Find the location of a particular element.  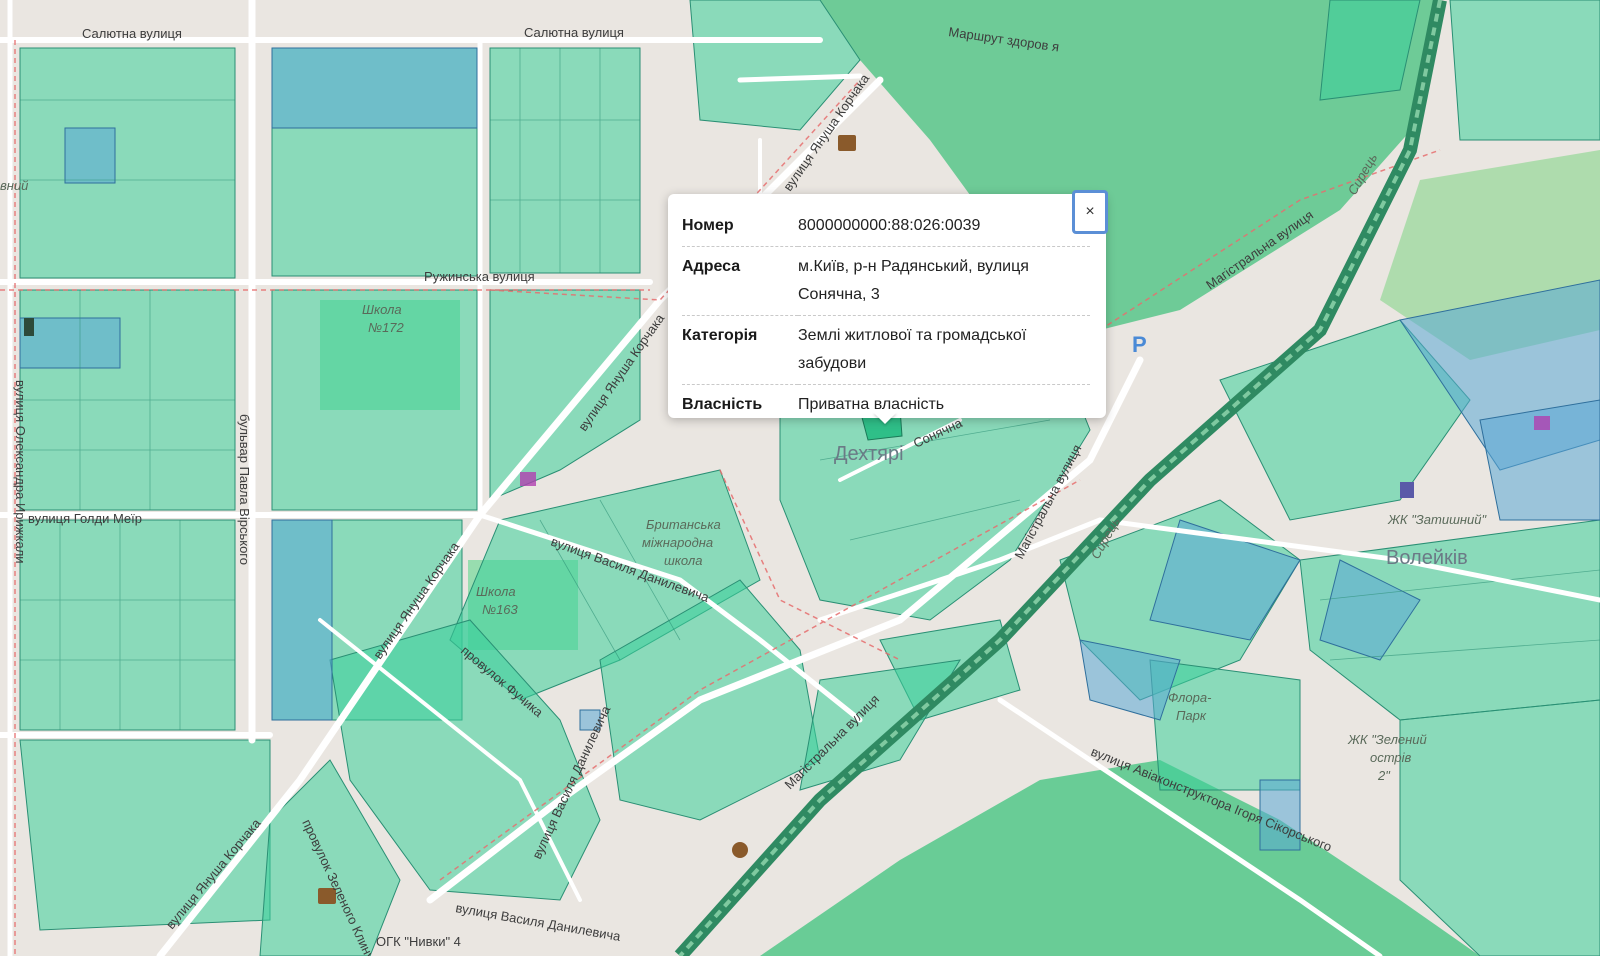

cadastral-number: 8000000000:88:026:0039 is located at coordinates (944, 226).